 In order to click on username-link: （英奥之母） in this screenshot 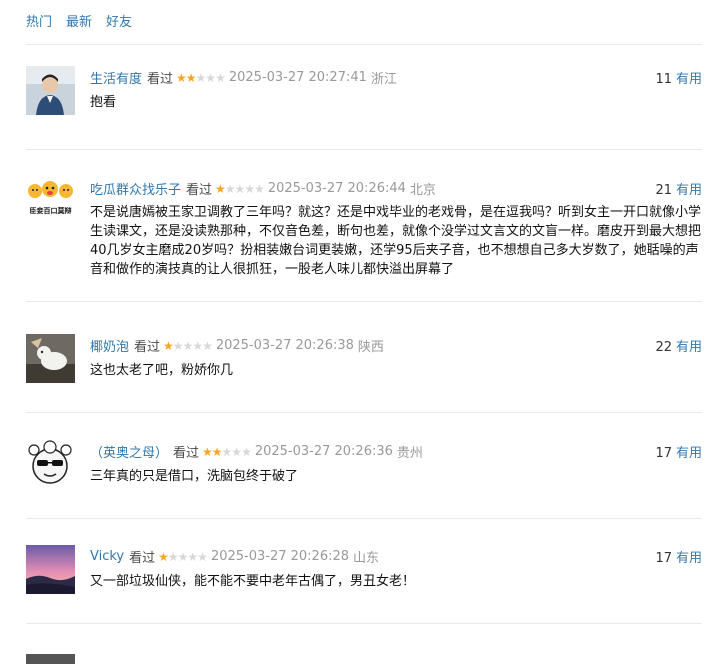, I will do `click(129, 451)`.